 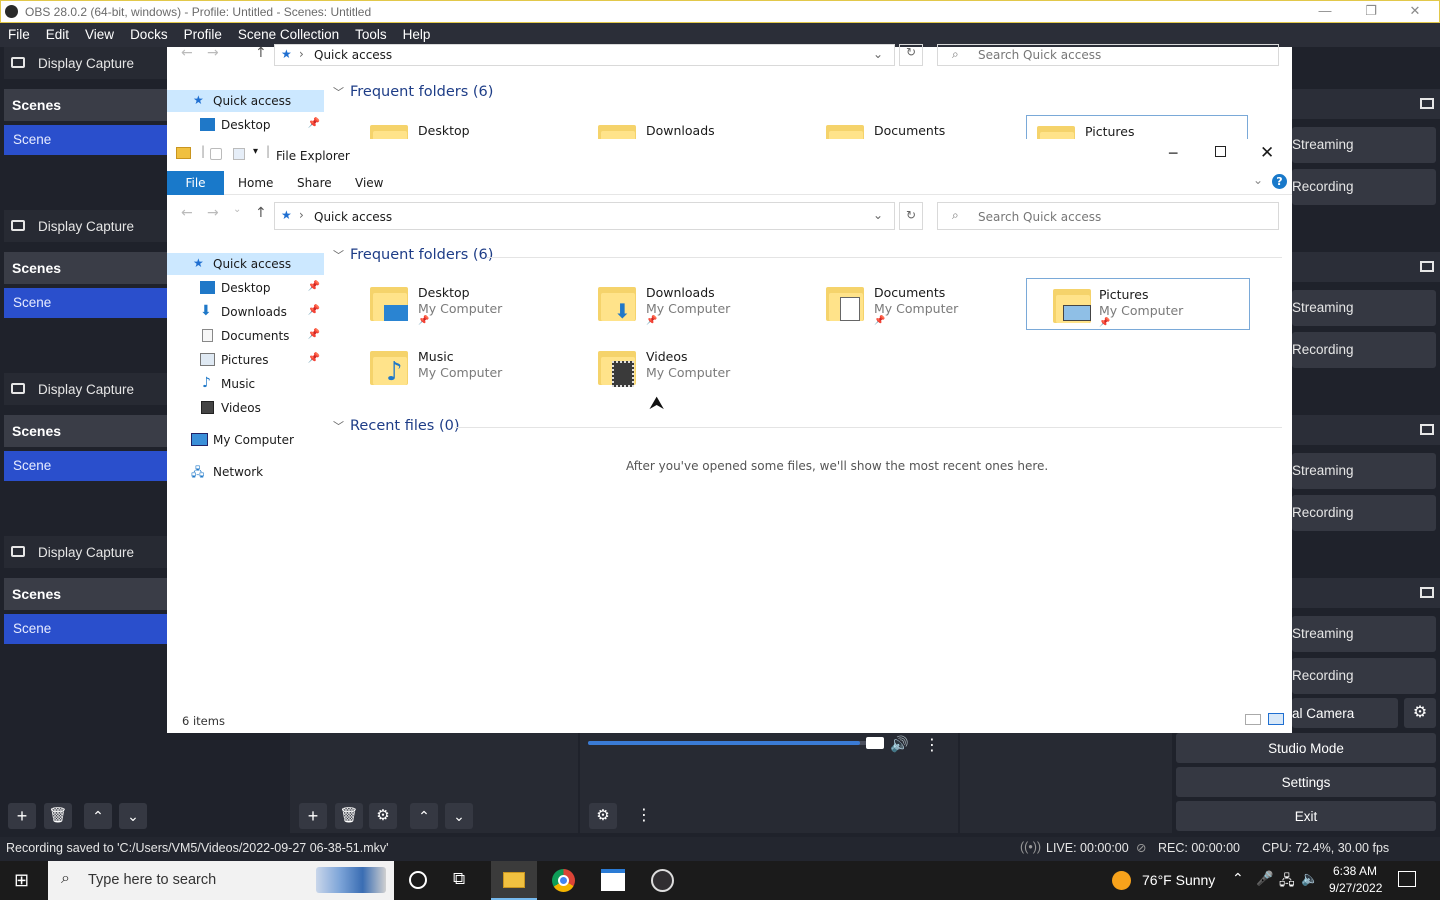 What do you see at coordinates (1178, 880) in the screenshot?
I see `weather-text: 76°F Sunny` at bounding box center [1178, 880].